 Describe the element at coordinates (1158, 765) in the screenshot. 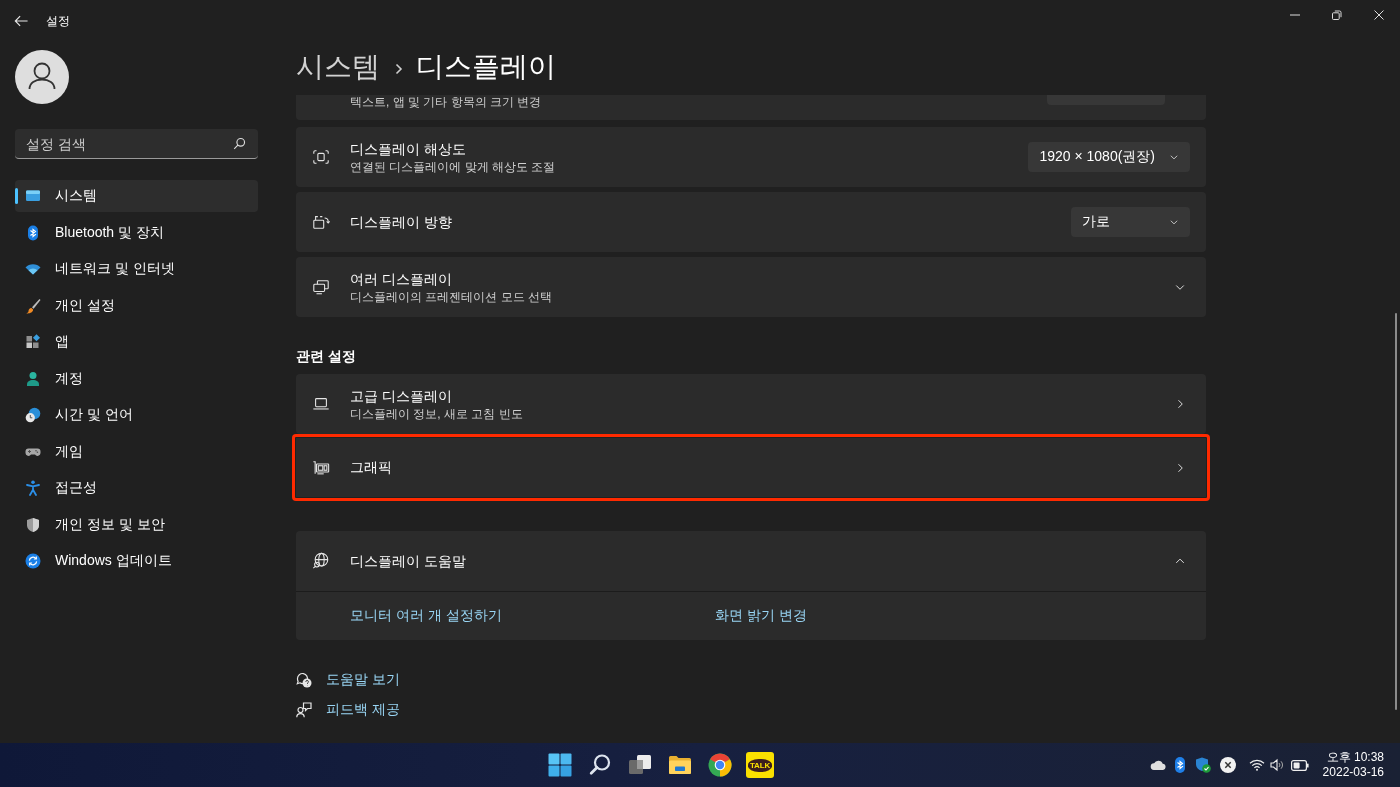

I see `cloud-icon` at that location.